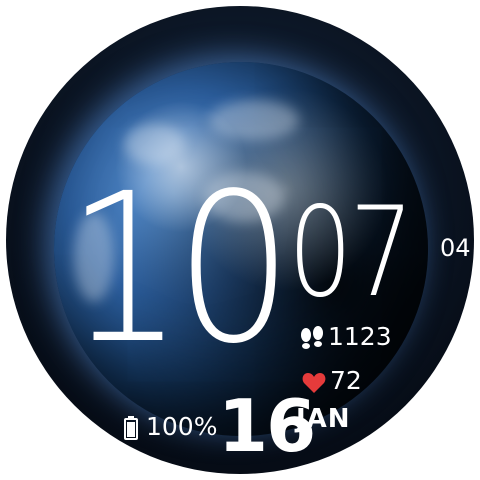 The image size is (480, 480). What do you see at coordinates (360, 336) in the screenshot?
I see `steps-count: 1123` at bounding box center [360, 336].